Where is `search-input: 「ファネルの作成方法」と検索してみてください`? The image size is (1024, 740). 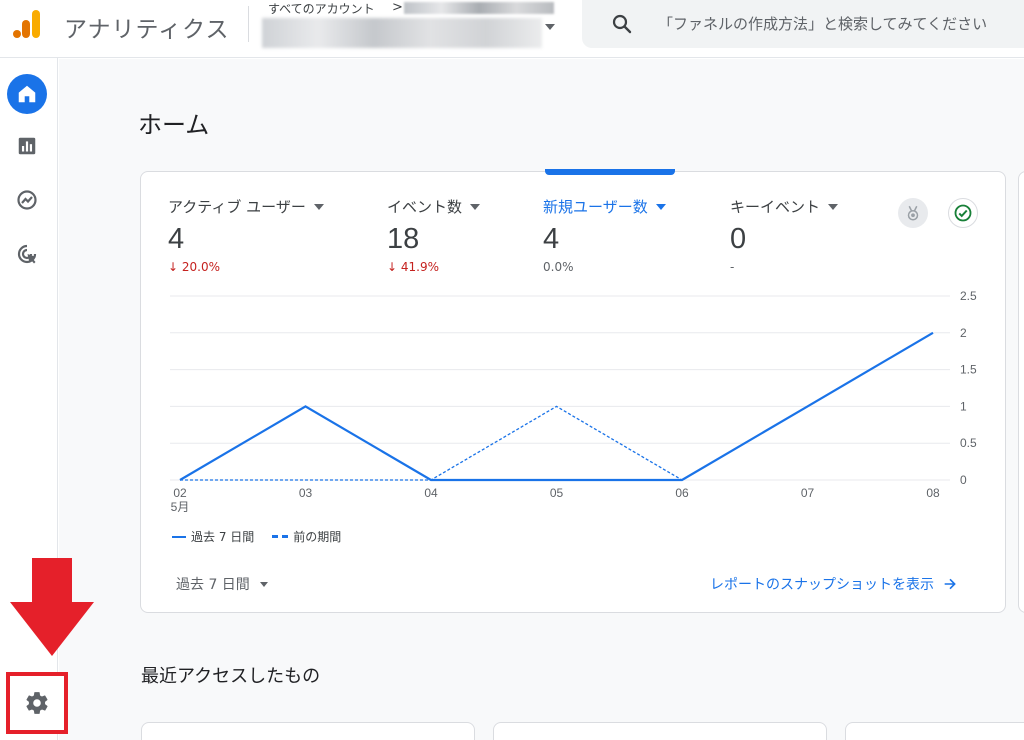
search-input: 「ファネルの作成方法」と検索してみてください is located at coordinates (822, 23).